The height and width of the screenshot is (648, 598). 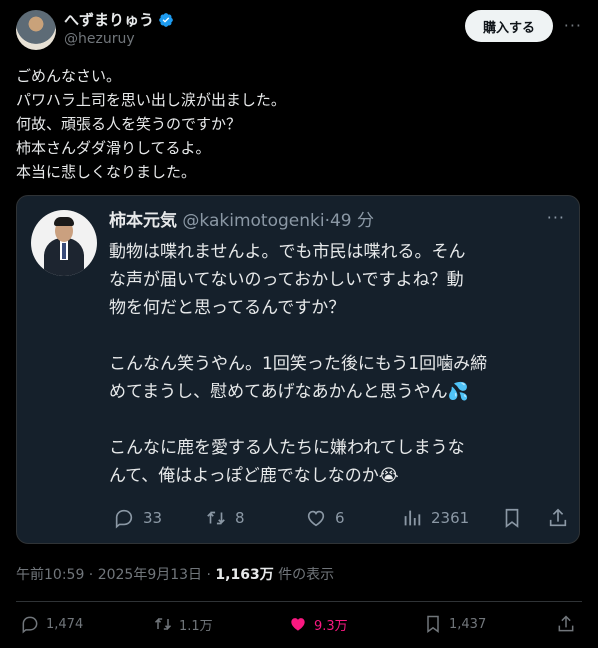 I want to click on tweet-text-line: パワハラ上司を思い出し涙が出ました。, so click(x=151, y=100).